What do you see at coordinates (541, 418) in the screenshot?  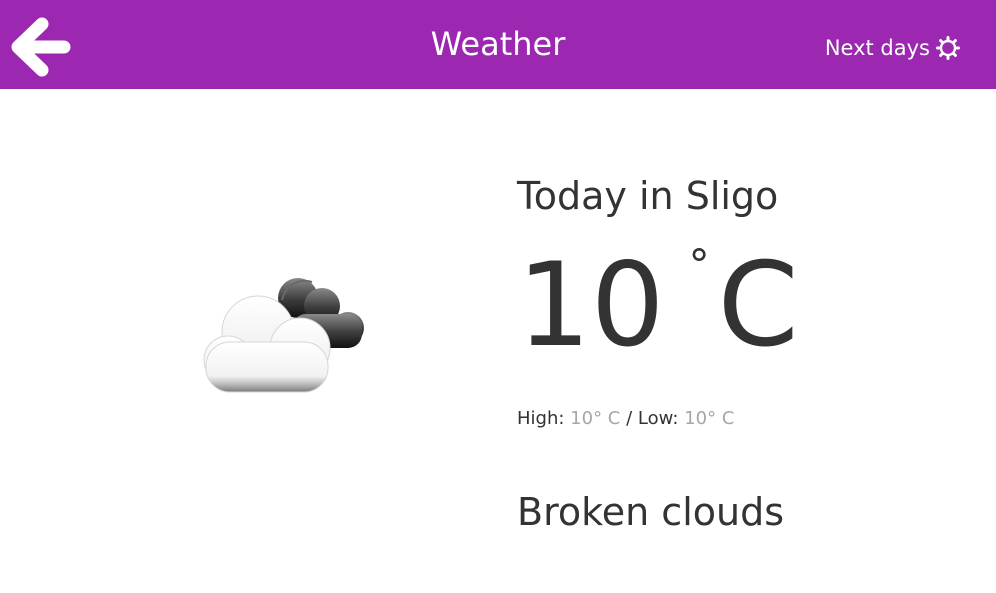 I see `high-label: High:` at bounding box center [541, 418].